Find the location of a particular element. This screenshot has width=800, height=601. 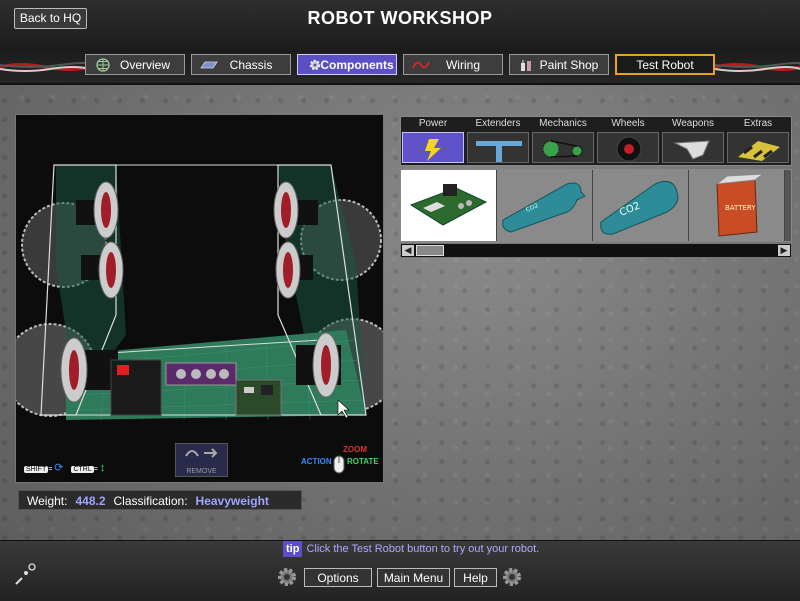

category-extras-label: Extras is located at coordinates (758, 123).